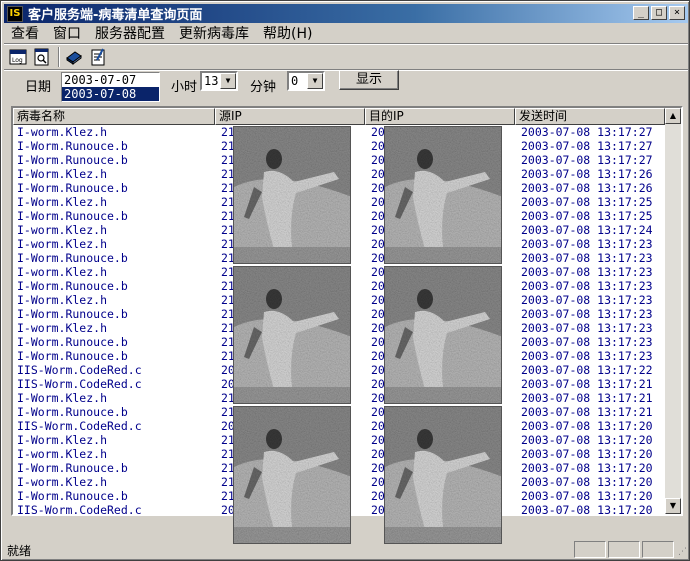 The height and width of the screenshot is (561, 690). What do you see at coordinates (110, 94) in the screenshot?
I see `date-option-selected: 2003-07-08` at bounding box center [110, 94].